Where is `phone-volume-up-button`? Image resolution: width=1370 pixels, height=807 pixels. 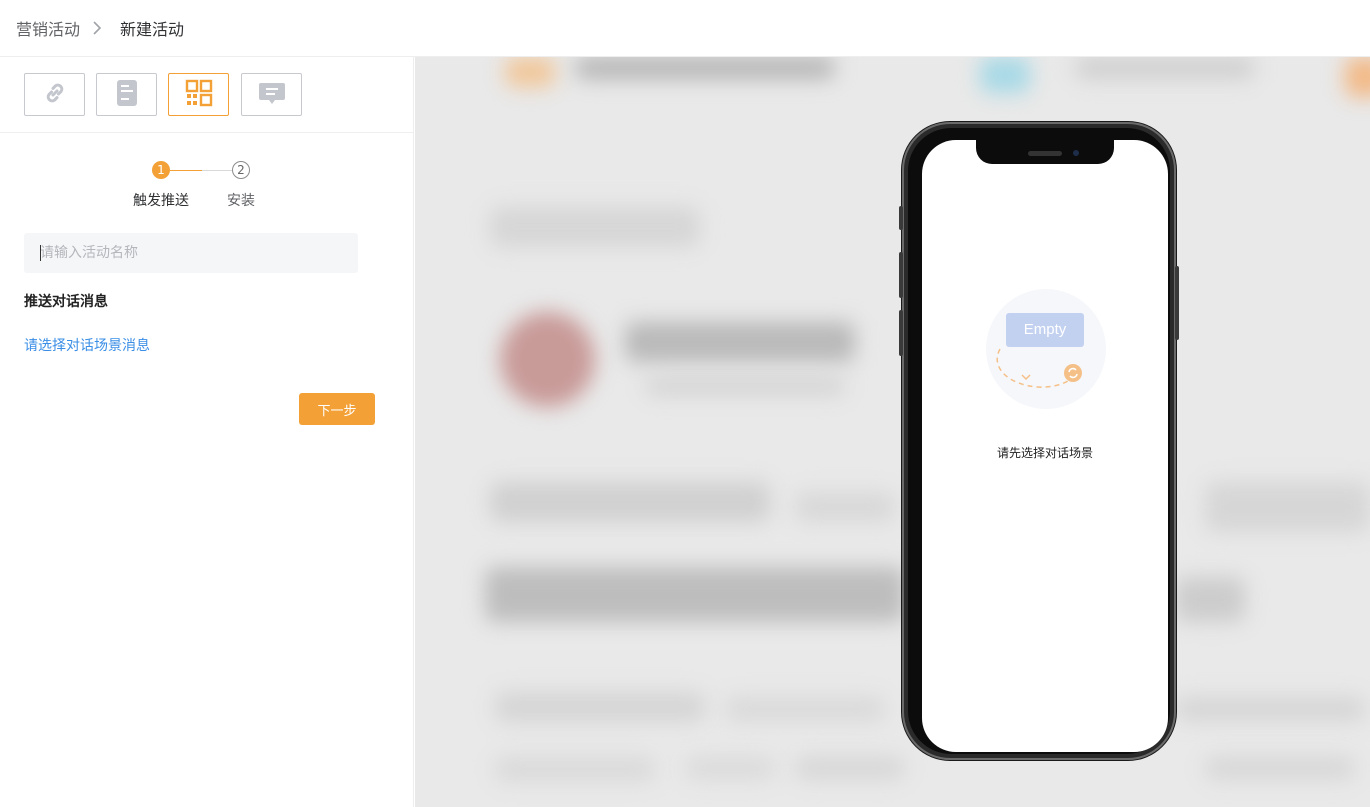 phone-volume-up-button is located at coordinates (901, 275).